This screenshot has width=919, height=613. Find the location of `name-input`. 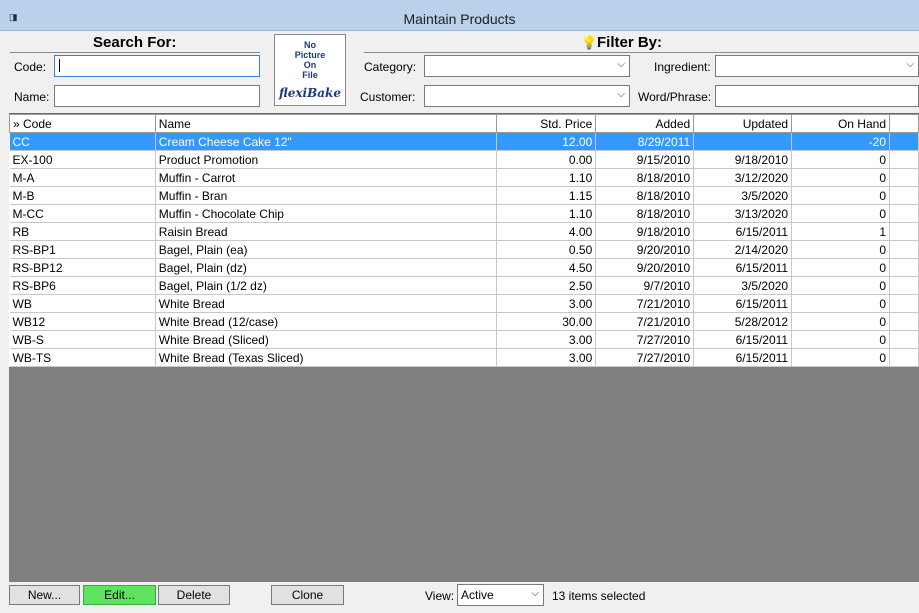

name-input is located at coordinates (157, 96).